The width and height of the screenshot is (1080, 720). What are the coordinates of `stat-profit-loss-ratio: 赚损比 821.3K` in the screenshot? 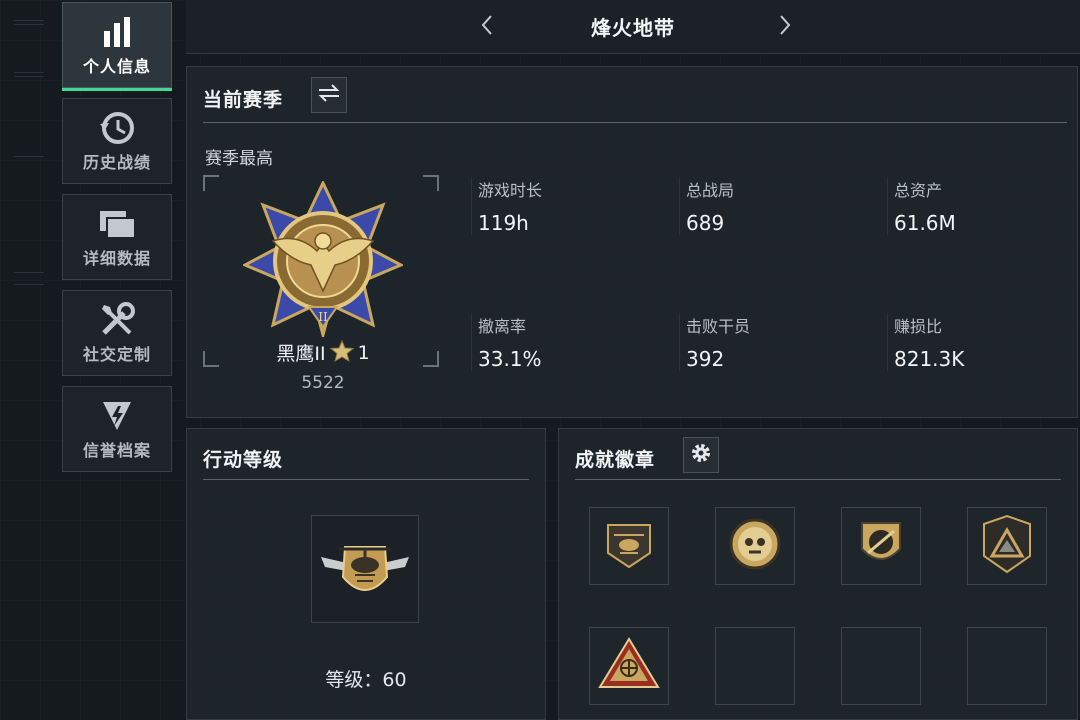 It's located at (983, 342).